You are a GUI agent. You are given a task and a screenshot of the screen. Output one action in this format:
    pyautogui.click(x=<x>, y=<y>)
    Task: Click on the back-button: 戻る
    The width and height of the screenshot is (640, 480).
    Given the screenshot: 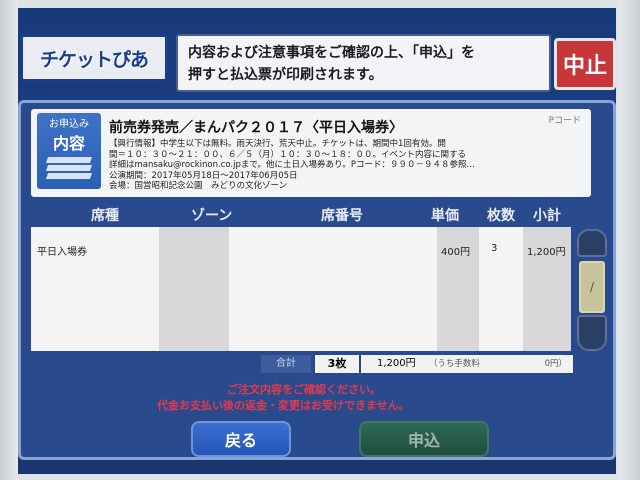 What is the action you would take?
    pyautogui.click(x=241, y=439)
    